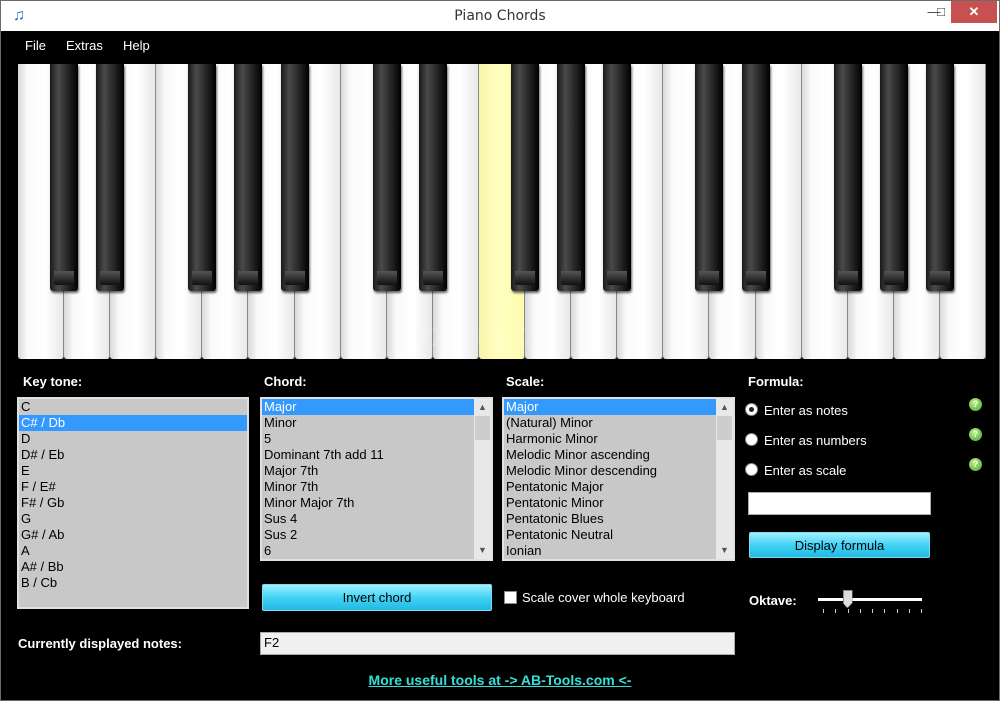 Image resolution: width=1000 pixels, height=701 pixels. What do you see at coordinates (751, 409) in the screenshot?
I see `radio-enter-notes` at bounding box center [751, 409].